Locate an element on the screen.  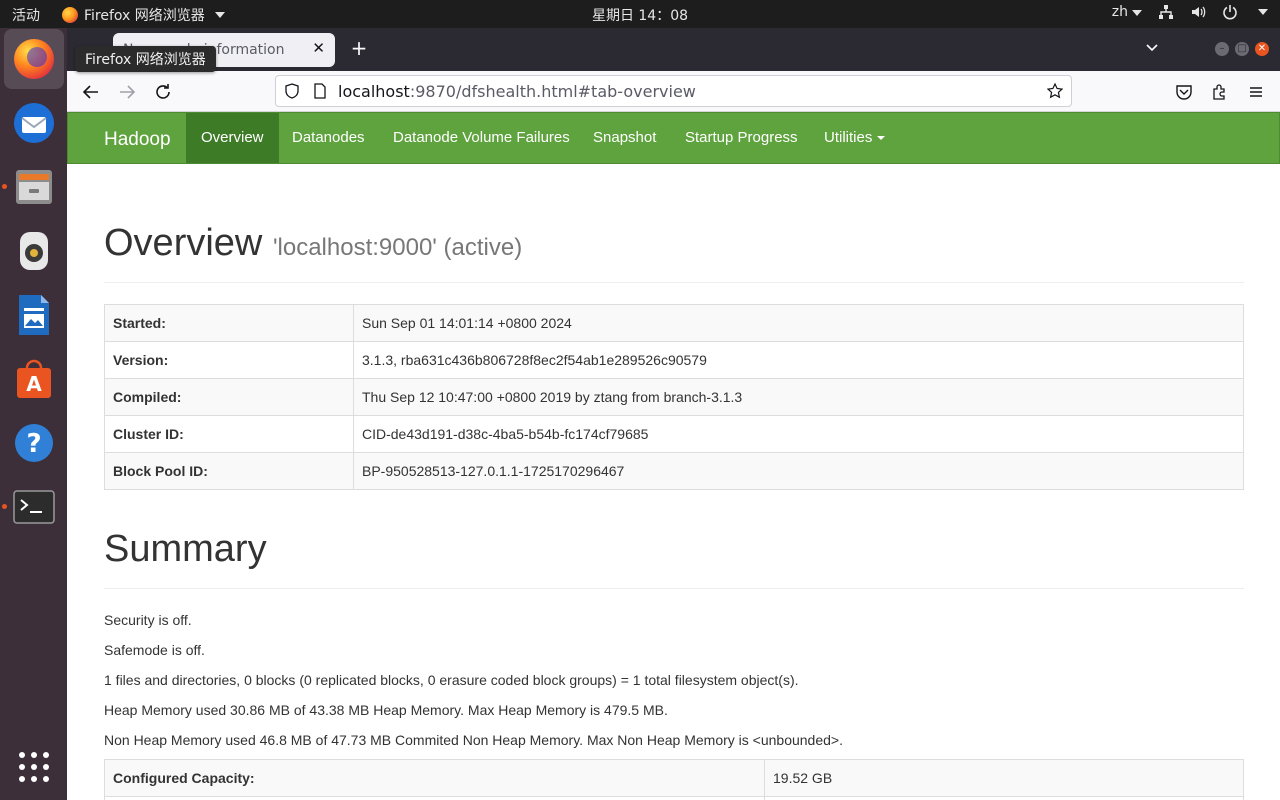
overview-heading: Overview 'localhost:9000' (active) is located at coordinates (313, 243).